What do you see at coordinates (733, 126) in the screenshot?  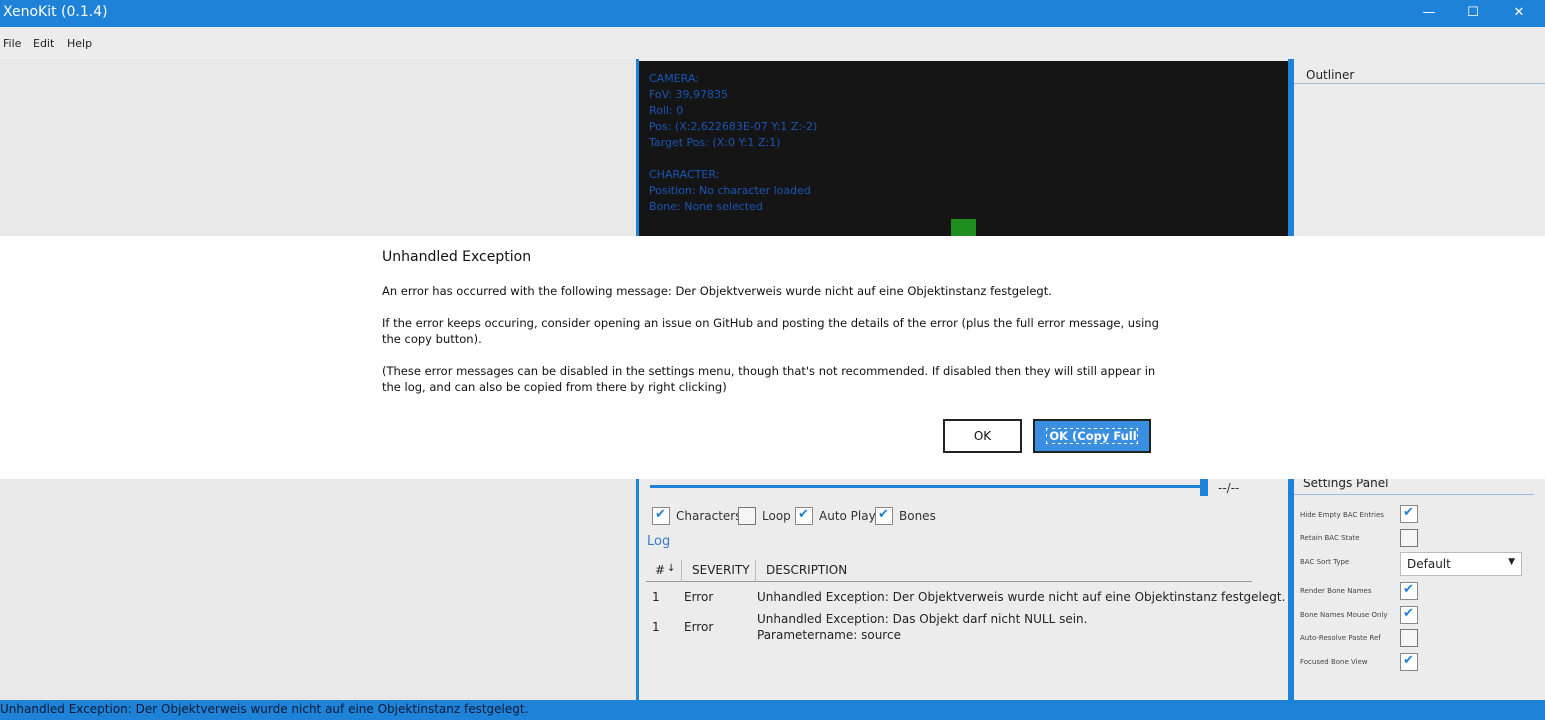 I see `viewport-line: Pos: (X:2,622683E-07 Y:1 Z:-2)` at bounding box center [733, 126].